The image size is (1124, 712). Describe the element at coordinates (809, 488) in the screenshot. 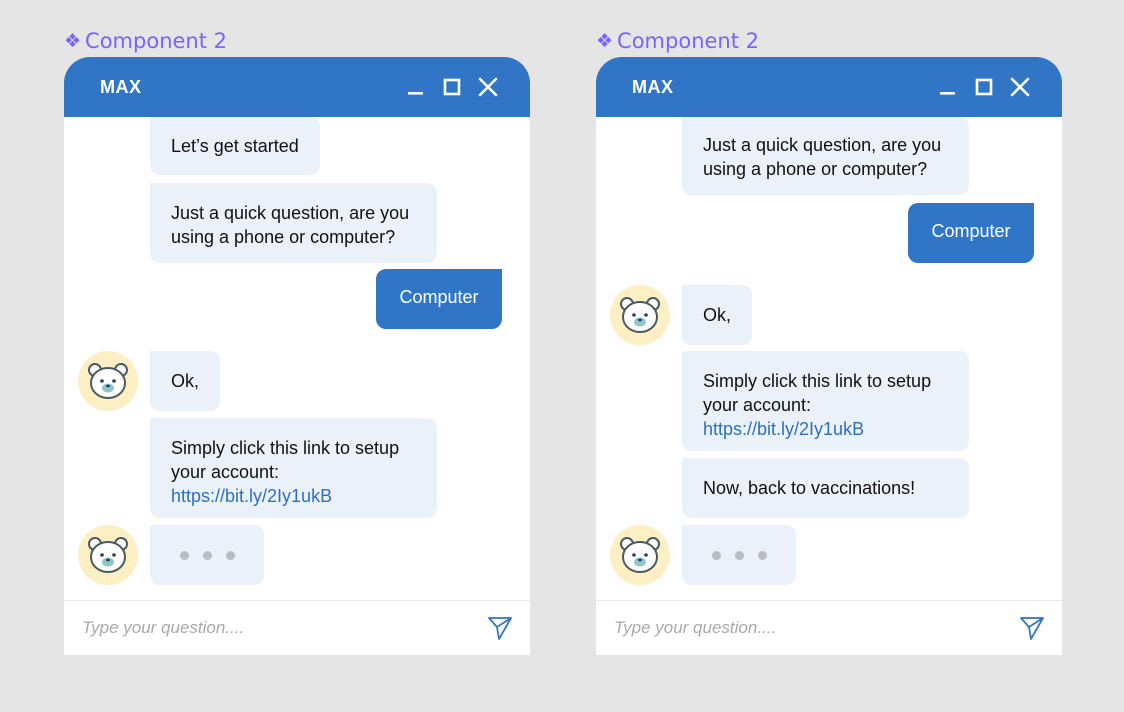

I see `bot-message-text: Now, back to vaccinations!` at that location.